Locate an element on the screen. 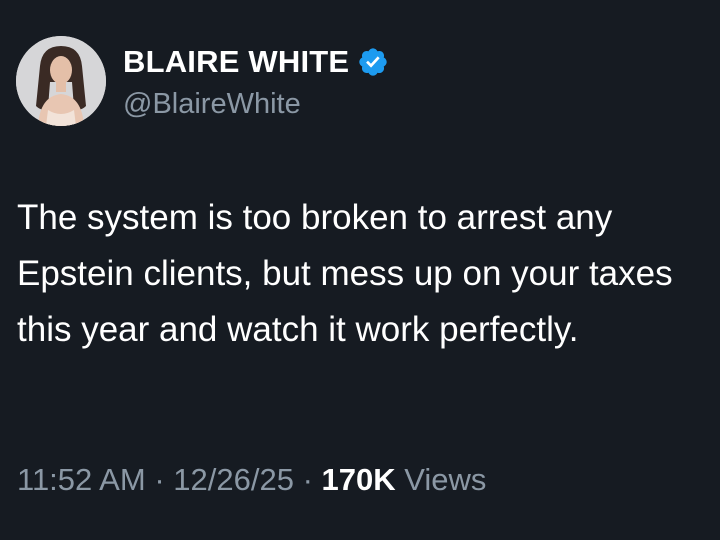 The image size is (720, 540). handle: @BlaireWhite is located at coordinates (256, 104).